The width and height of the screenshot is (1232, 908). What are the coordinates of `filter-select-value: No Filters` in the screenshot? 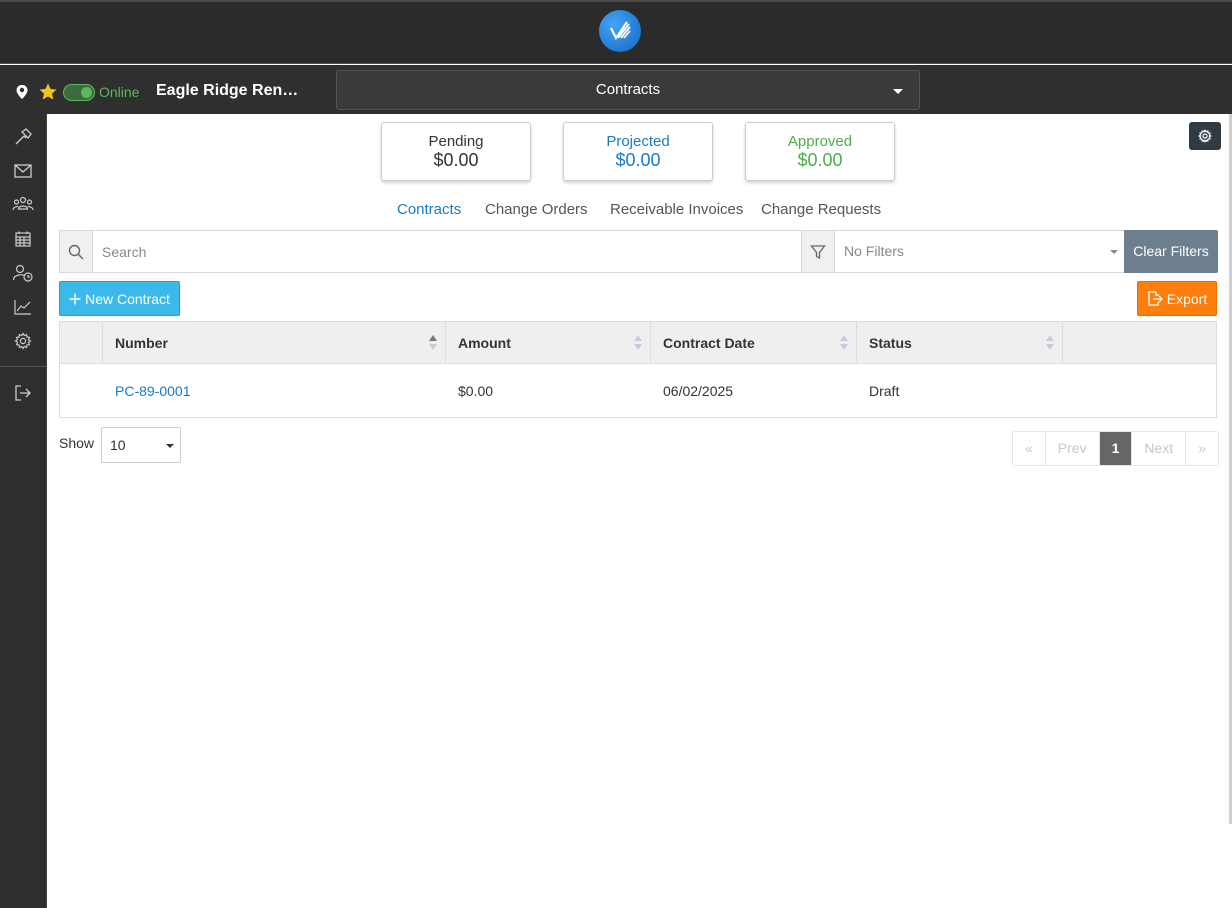 It's located at (874, 251).